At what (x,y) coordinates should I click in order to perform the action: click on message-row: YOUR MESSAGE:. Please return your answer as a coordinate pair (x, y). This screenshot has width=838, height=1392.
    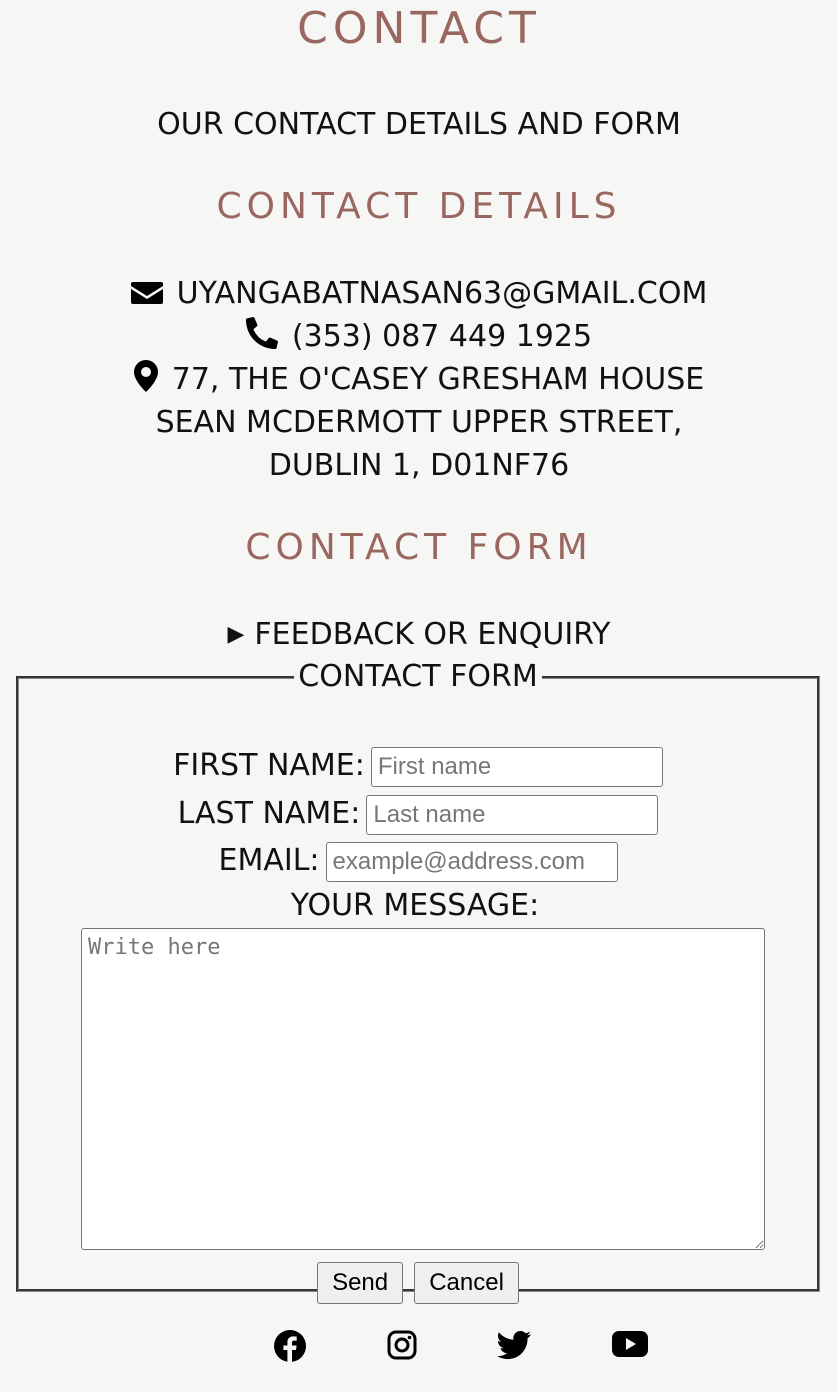
    Looking at the image, I should click on (418, 906).